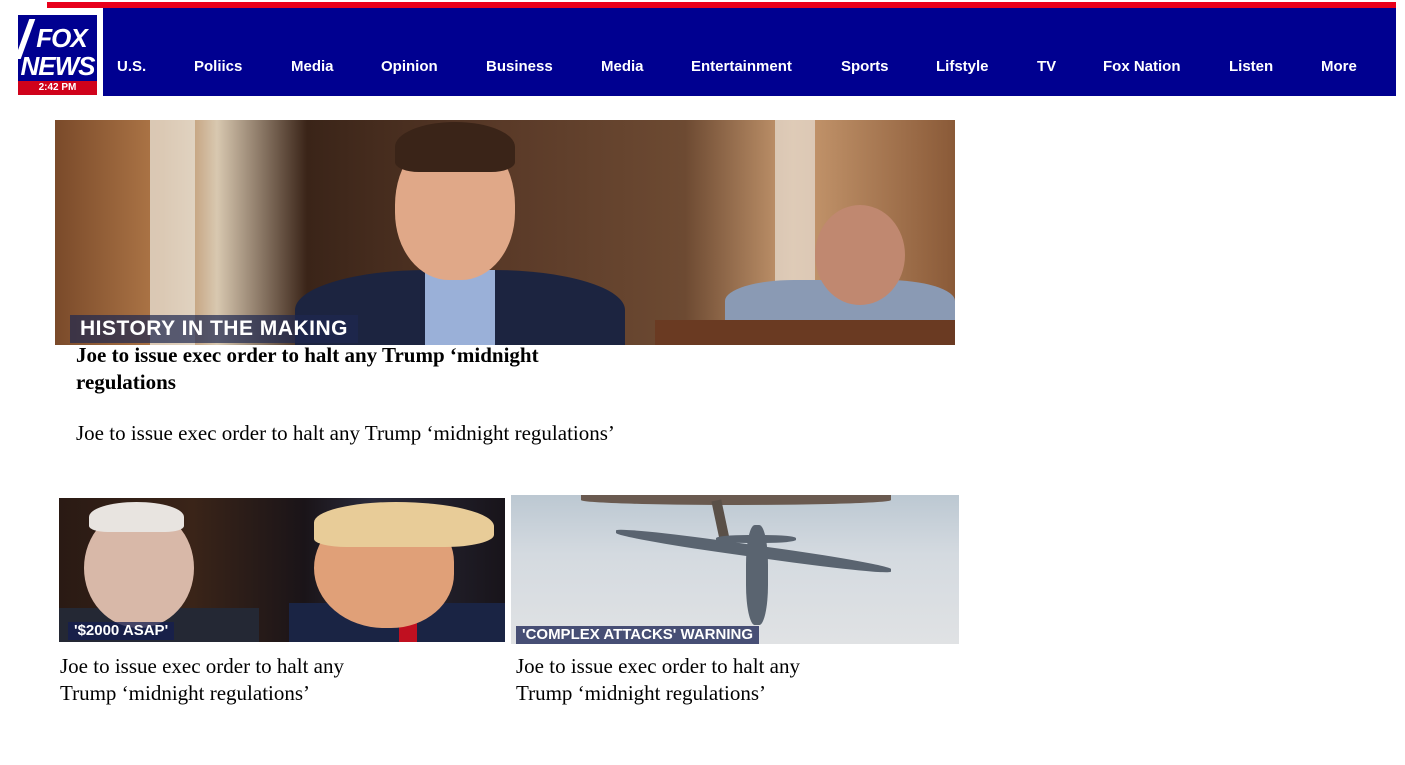 This screenshot has height=765, width=1405. I want to click on card-1-image-banner: '$2000 ASAP', so click(121, 631).